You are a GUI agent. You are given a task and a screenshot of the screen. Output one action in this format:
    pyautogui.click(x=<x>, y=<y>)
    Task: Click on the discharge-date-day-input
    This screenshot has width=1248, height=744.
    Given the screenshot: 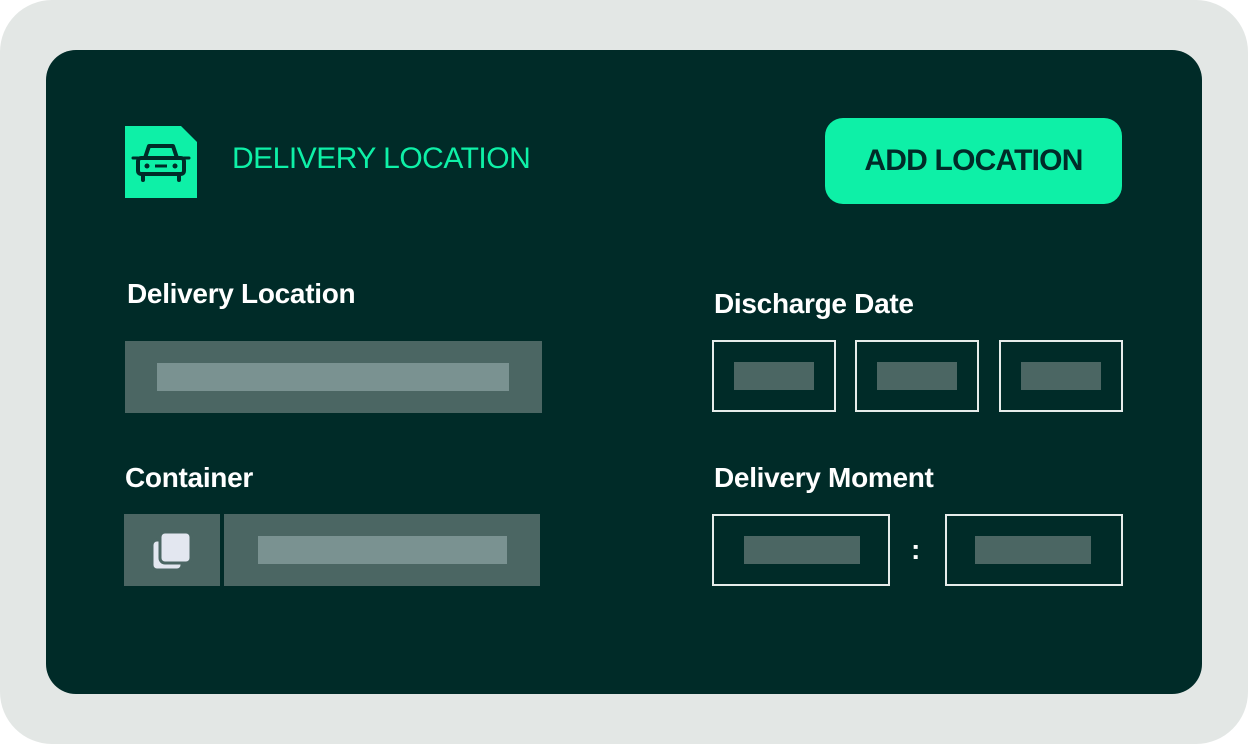 What is the action you would take?
    pyautogui.click(x=774, y=376)
    